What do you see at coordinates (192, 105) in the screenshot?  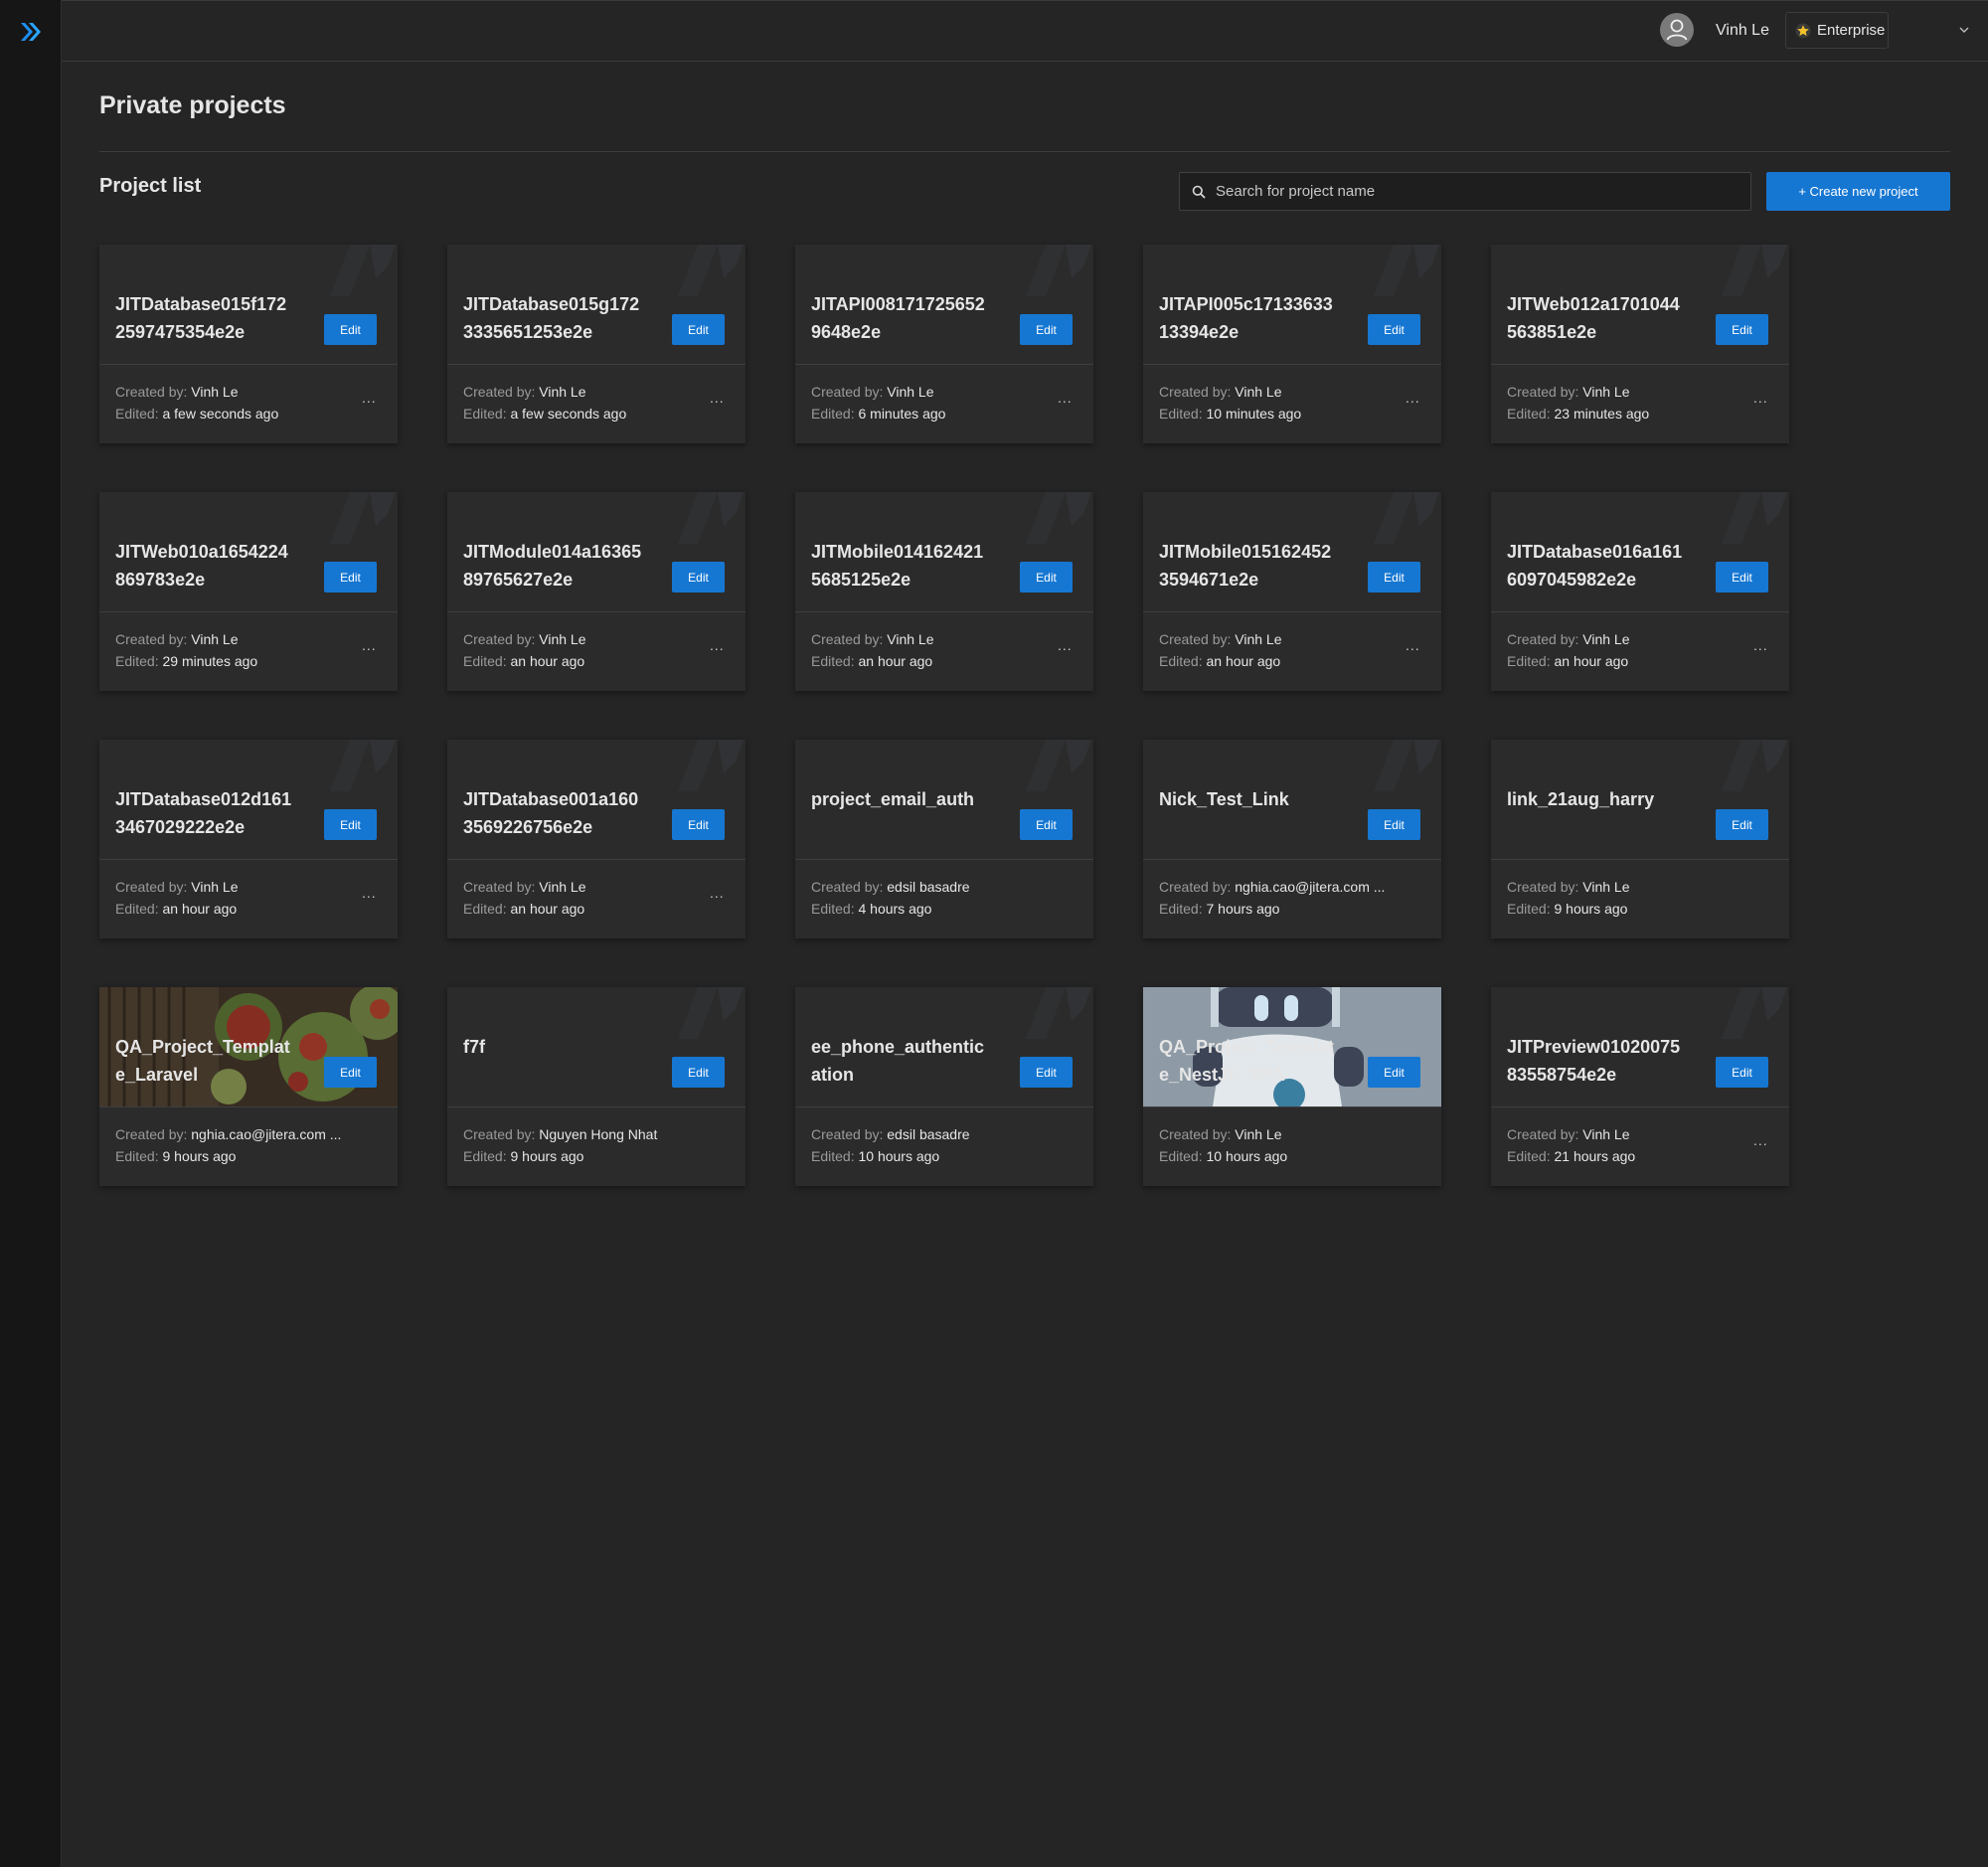 I see `page-title: Private projects` at bounding box center [192, 105].